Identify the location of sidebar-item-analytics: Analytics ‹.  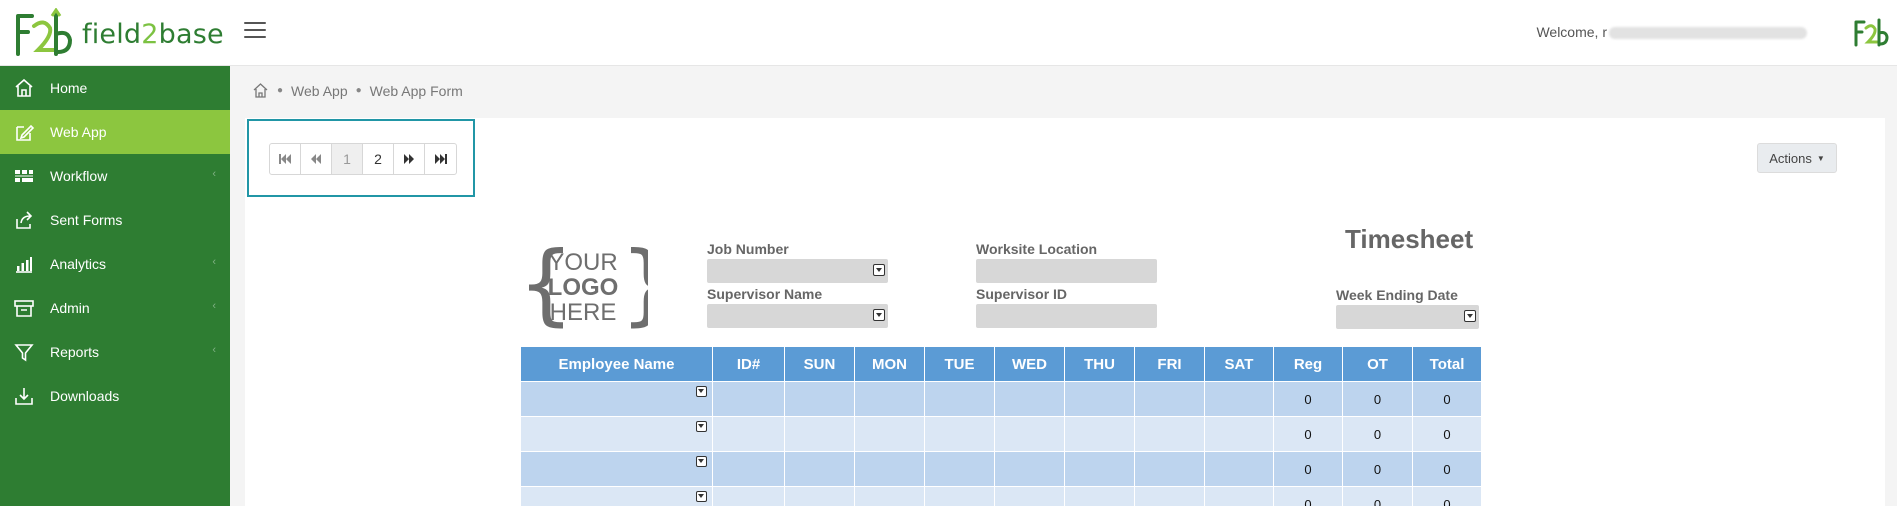
(115, 264).